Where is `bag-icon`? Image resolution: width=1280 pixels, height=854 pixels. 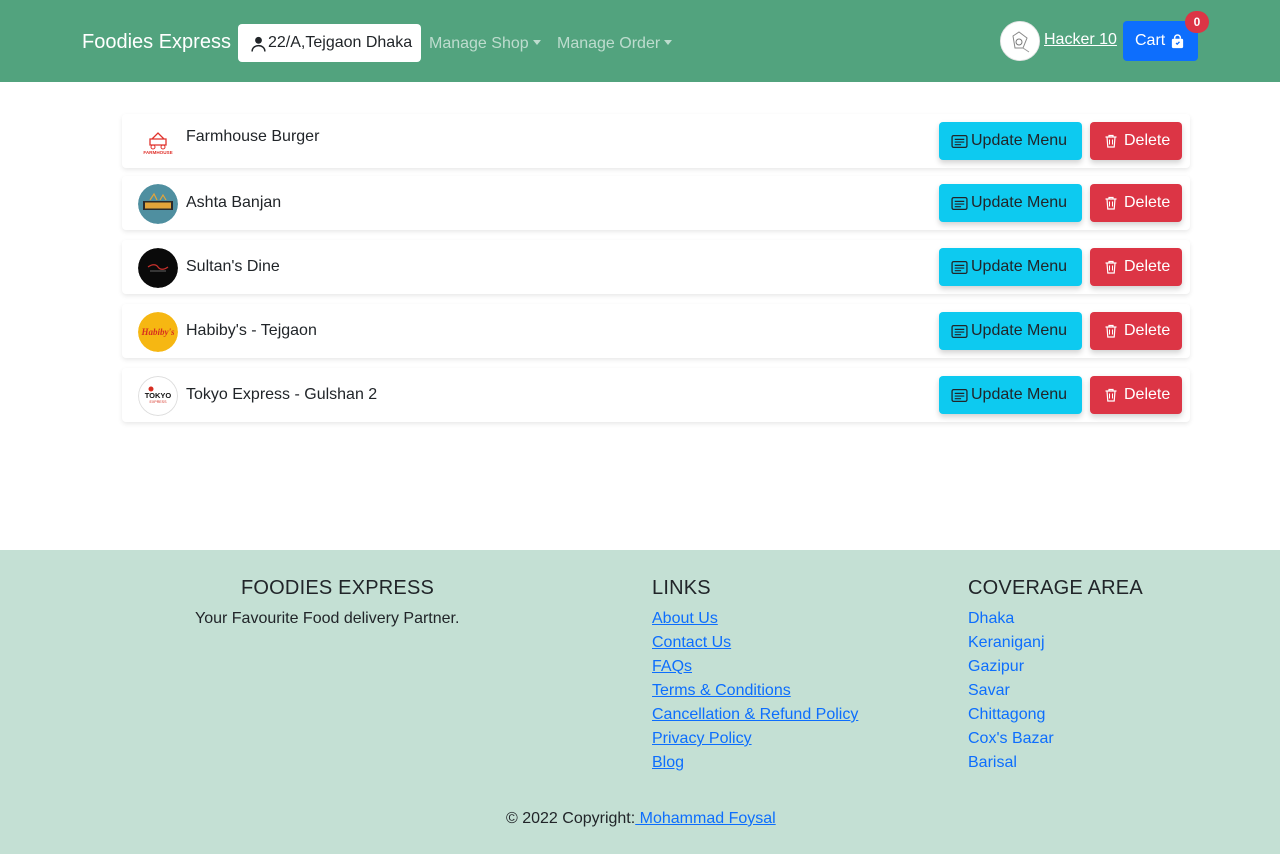 bag-icon is located at coordinates (1178, 40).